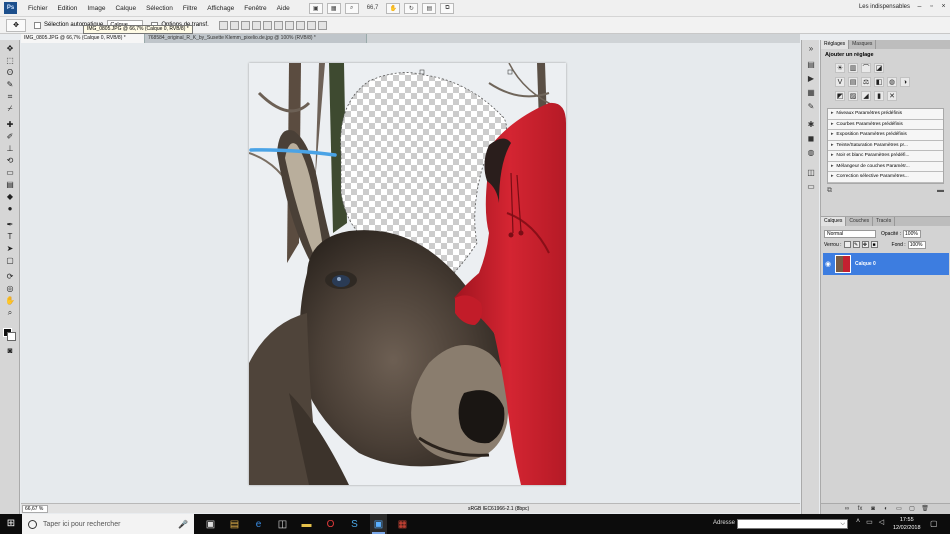  I want to click on rotate-view-icon: ↻, so click(411, 8).